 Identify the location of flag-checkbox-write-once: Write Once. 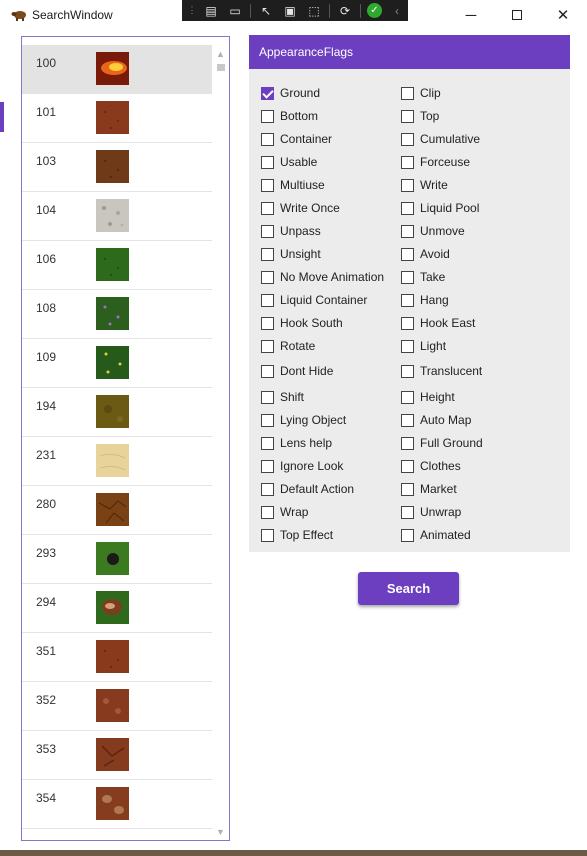
(300, 208).